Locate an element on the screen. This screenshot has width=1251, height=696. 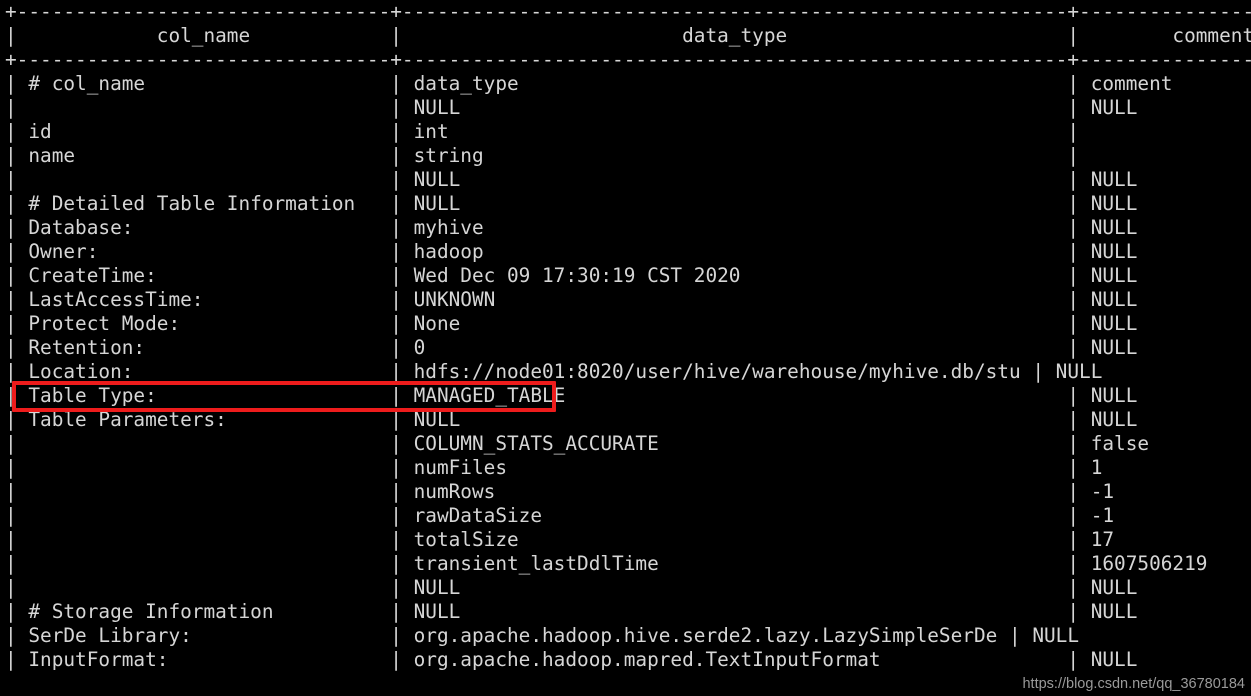
table-row: | Owner: | hadoop | NULL | | is located at coordinates (571, 251).